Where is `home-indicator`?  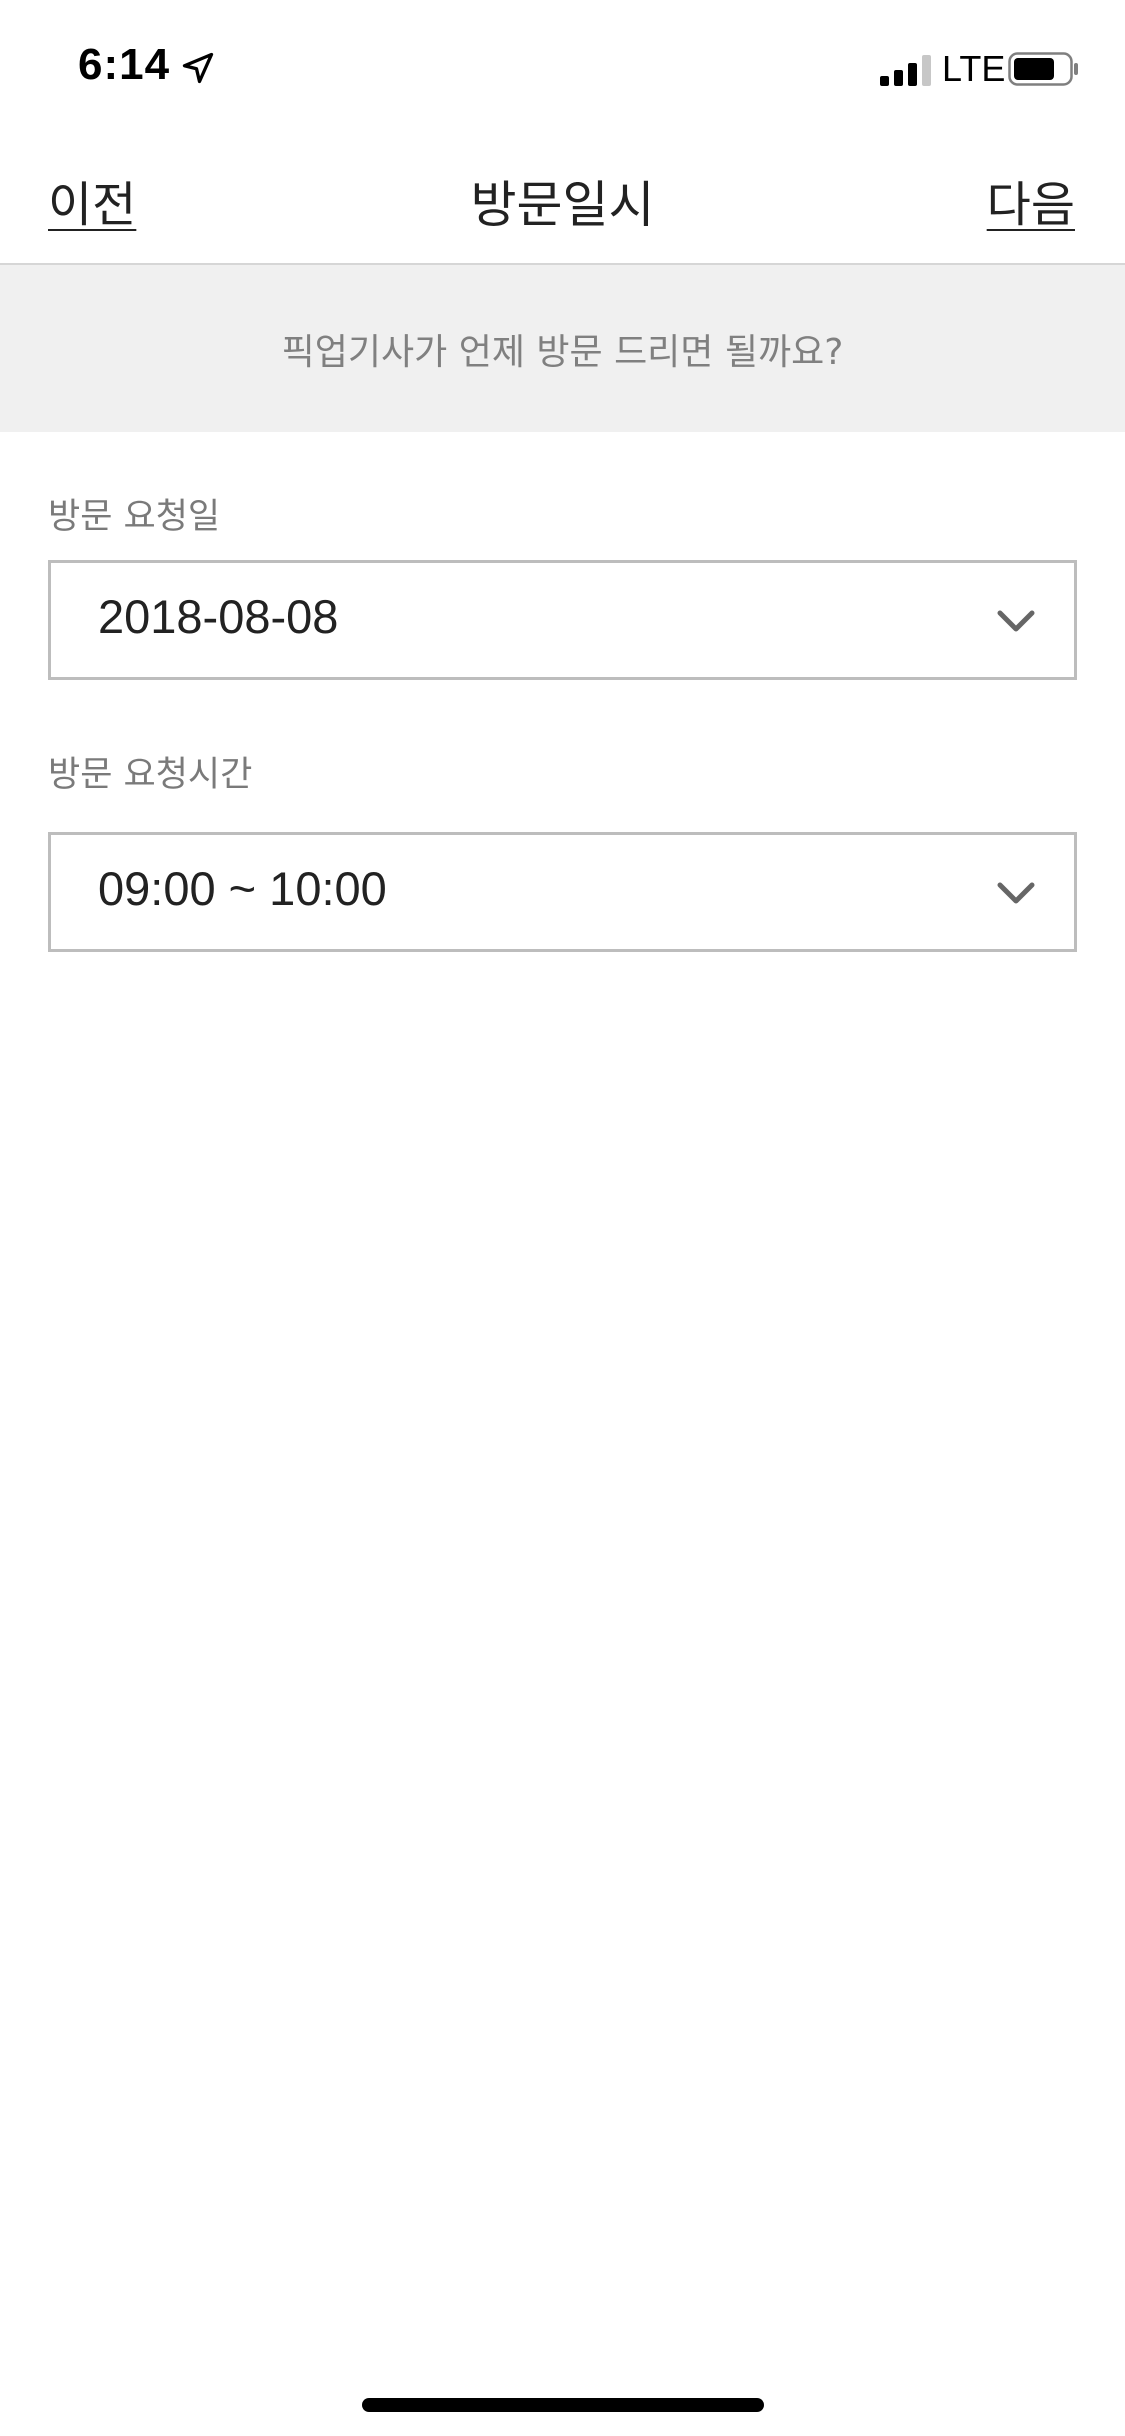 home-indicator is located at coordinates (563, 2405).